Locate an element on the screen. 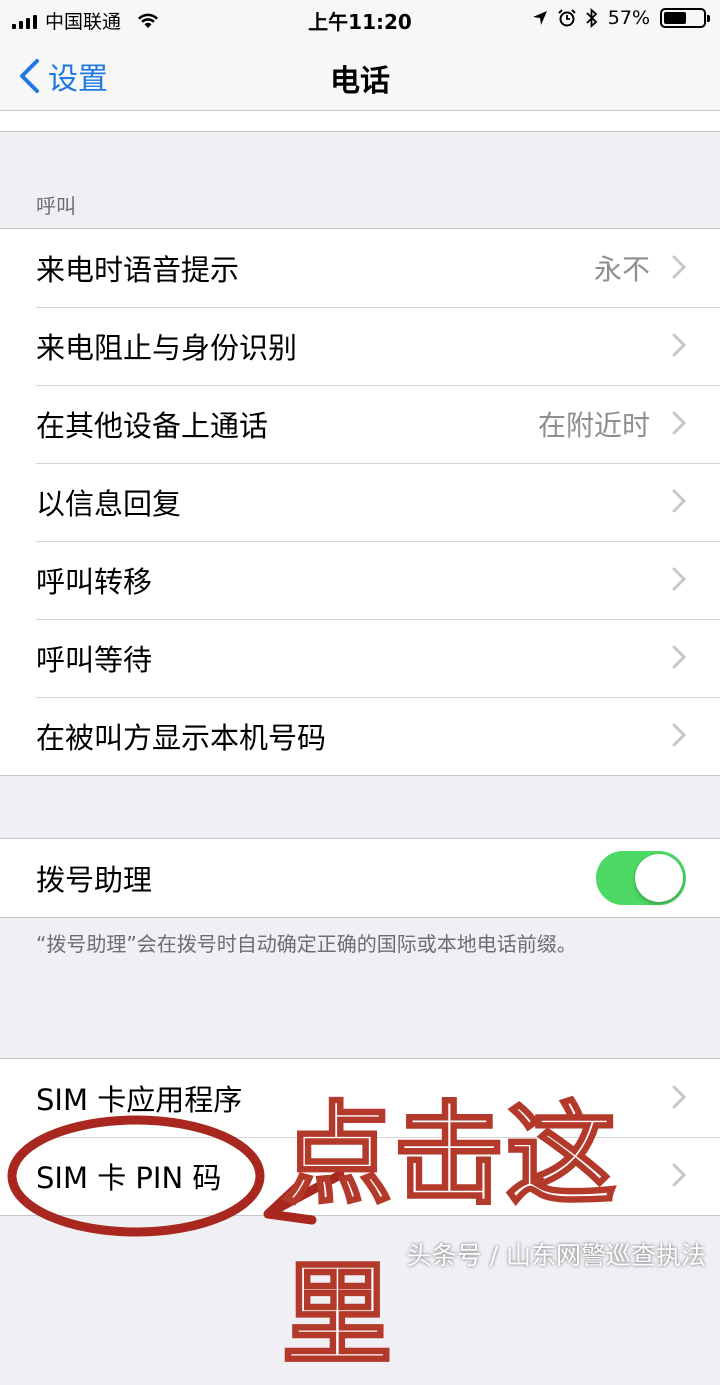 This screenshot has width=720, height=1385. battery-icon is located at coordinates (685, 18).